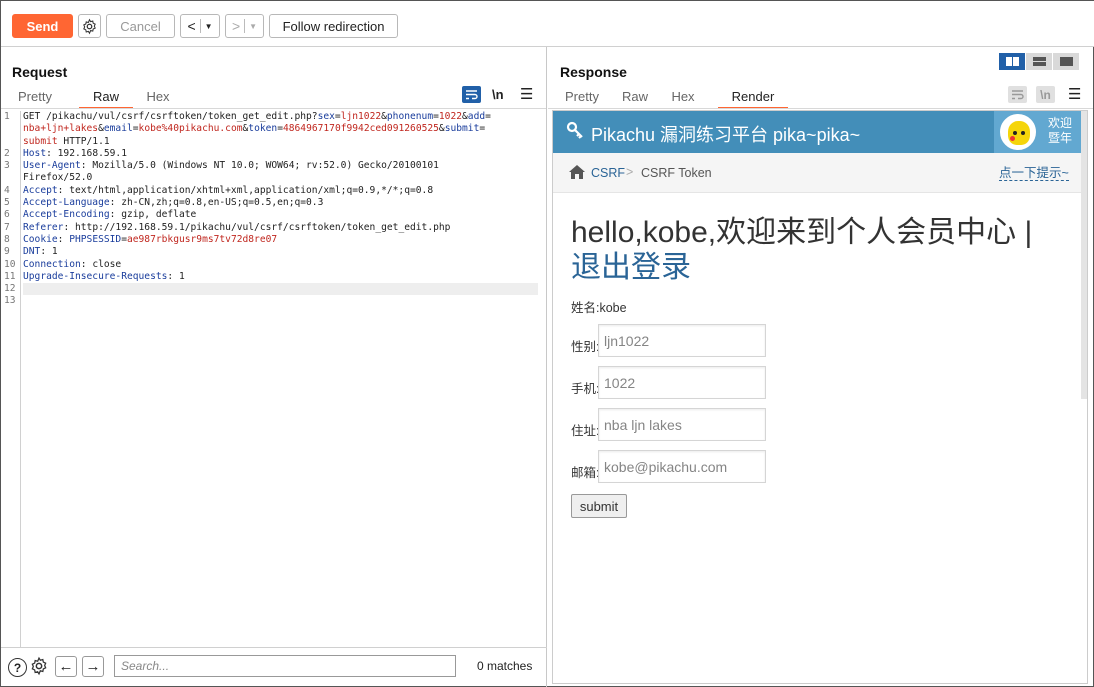 This screenshot has height=687, width=1094. I want to click on line-number-gutter: 1 2 3 4 5 6 7 8 9 10 11 12 13, so click(11, 379).